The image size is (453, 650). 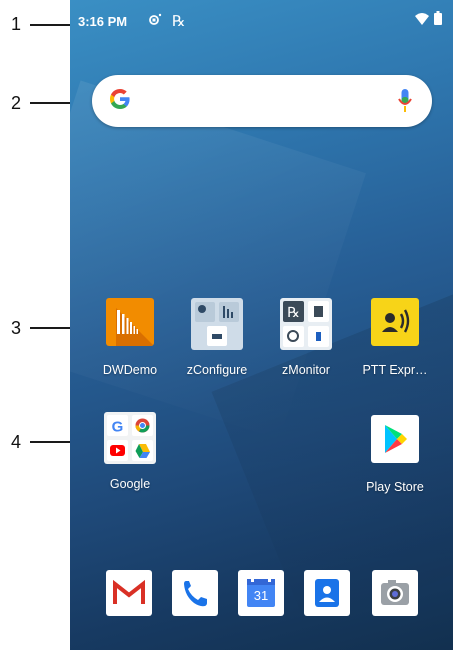 I want to click on battery-icon, so click(x=438, y=19).